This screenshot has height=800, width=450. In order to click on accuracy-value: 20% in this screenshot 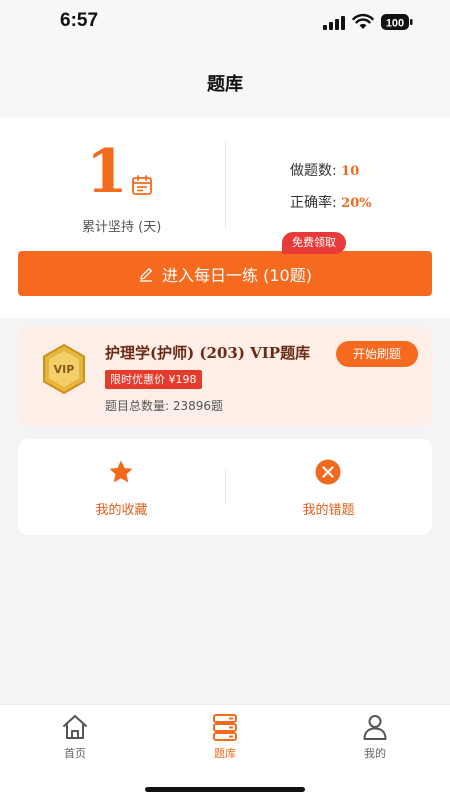, I will do `click(356, 203)`.